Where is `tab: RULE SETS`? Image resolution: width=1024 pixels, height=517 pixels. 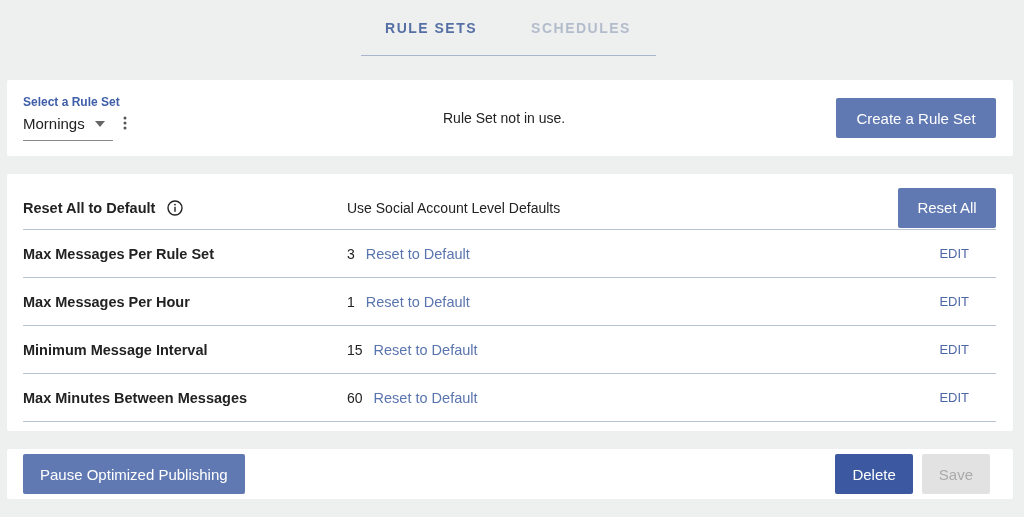 tab: RULE SETS is located at coordinates (431, 27).